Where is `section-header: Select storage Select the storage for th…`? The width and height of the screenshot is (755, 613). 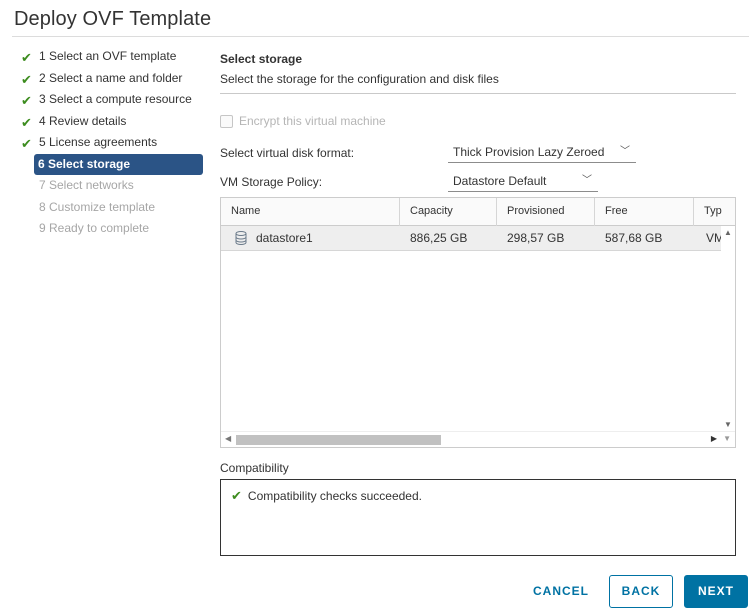 section-header: Select storage Select the storage for th… is located at coordinates (478, 73).